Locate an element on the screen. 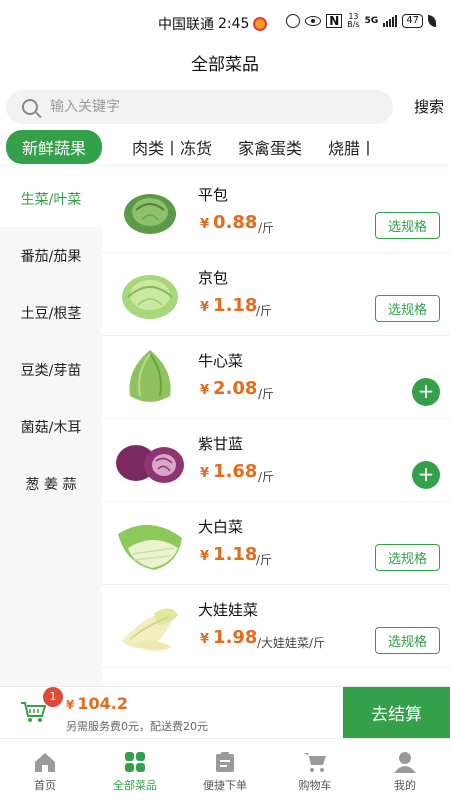 This screenshot has height=800, width=450. product-name: 牛心菜 is located at coordinates (221, 361).